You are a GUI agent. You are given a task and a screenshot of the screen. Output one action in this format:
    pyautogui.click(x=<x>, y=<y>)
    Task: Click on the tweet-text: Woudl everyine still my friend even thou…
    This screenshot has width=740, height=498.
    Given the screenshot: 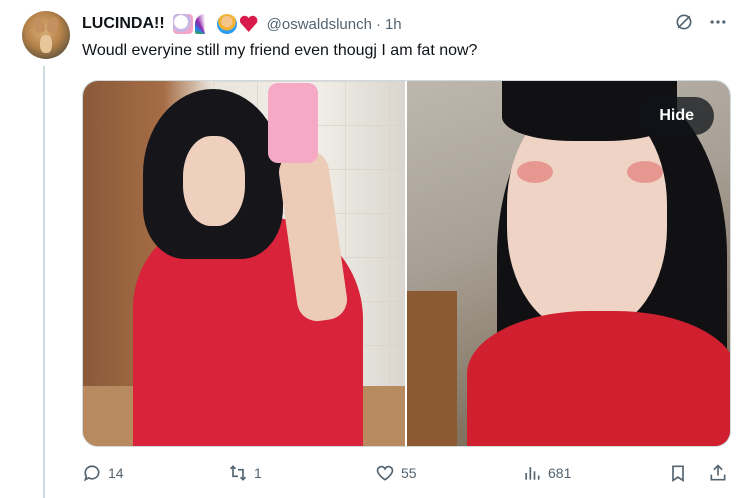 What is the action you would take?
    pyautogui.click(x=280, y=50)
    